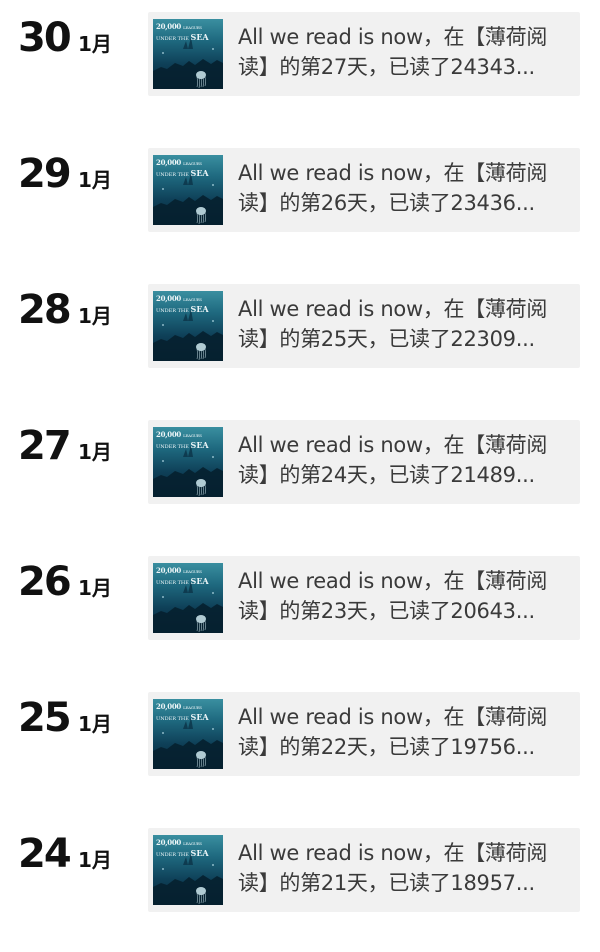  What do you see at coordinates (45, 38) in the screenshot?
I see `date-day: 30` at bounding box center [45, 38].